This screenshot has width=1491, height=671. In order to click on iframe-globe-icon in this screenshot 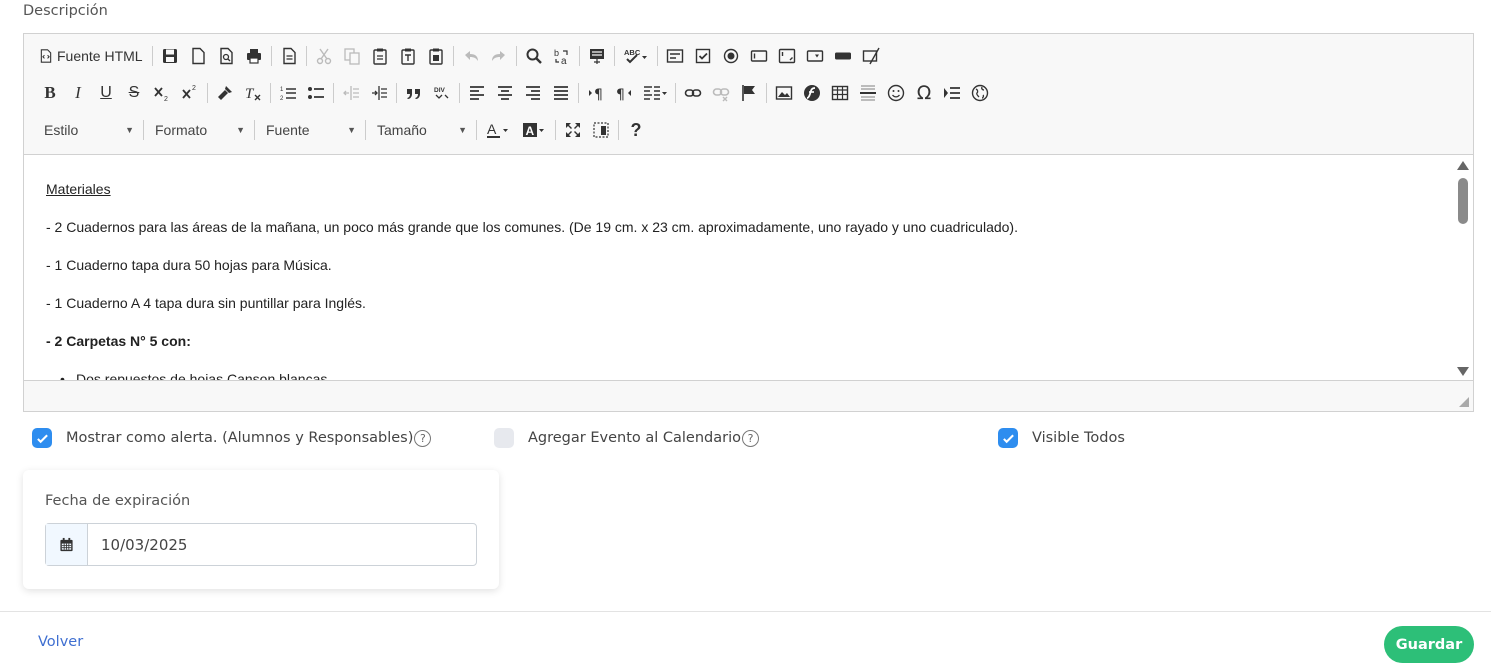, I will do `click(980, 93)`.